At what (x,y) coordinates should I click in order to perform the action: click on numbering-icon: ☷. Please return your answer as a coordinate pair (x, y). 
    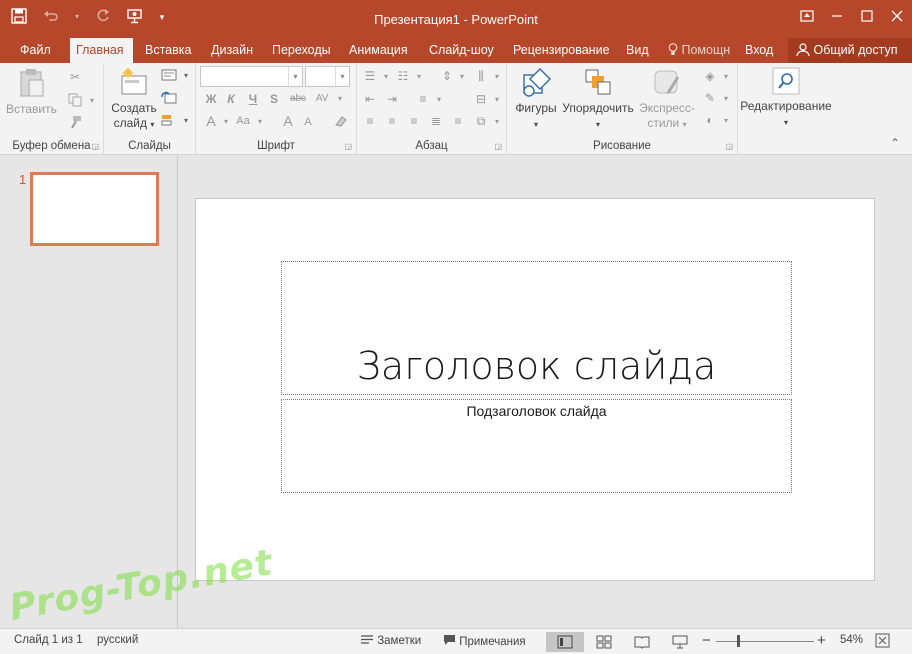
    Looking at the image, I should click on (403, 76).